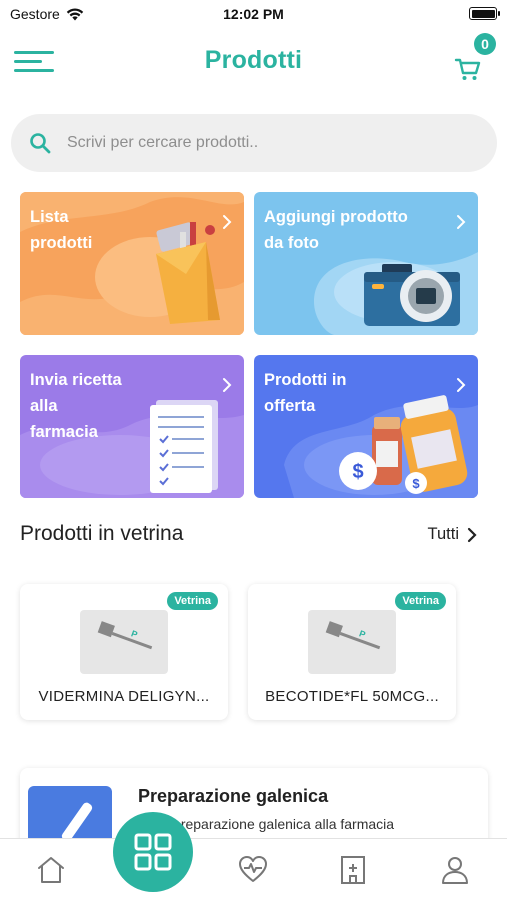  I want to click on tab-pharmacy, so click(354, 871).